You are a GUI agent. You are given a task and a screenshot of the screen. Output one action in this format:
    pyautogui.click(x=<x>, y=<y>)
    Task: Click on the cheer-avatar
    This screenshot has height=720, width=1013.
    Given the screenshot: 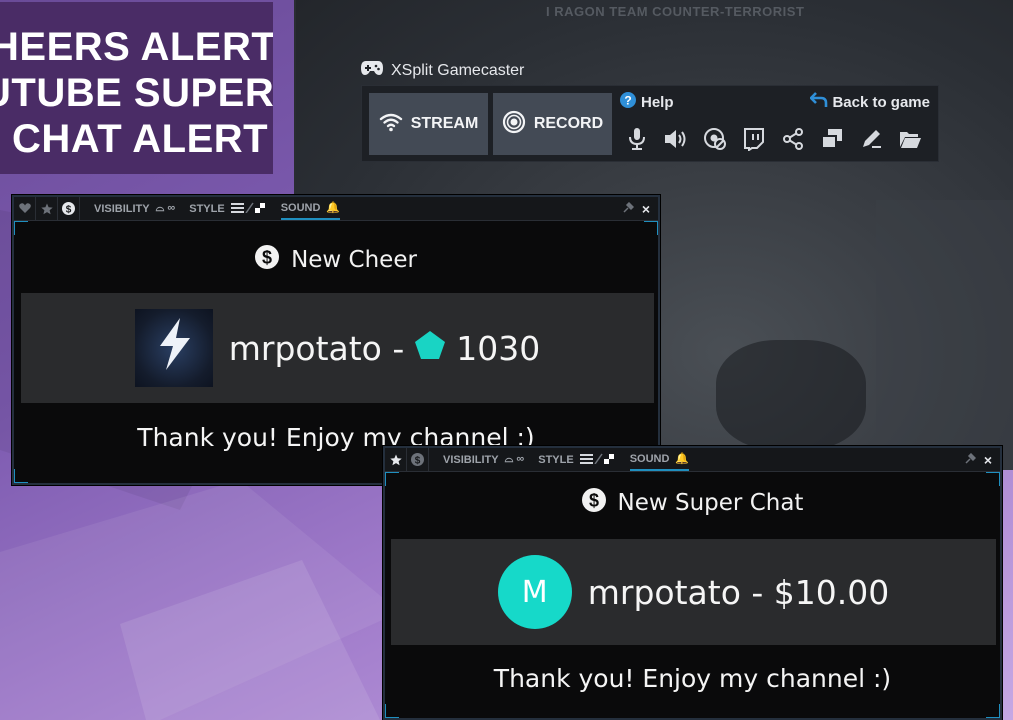 What is the action you would take?
    pyautogui.click(x=173, y=348)
    